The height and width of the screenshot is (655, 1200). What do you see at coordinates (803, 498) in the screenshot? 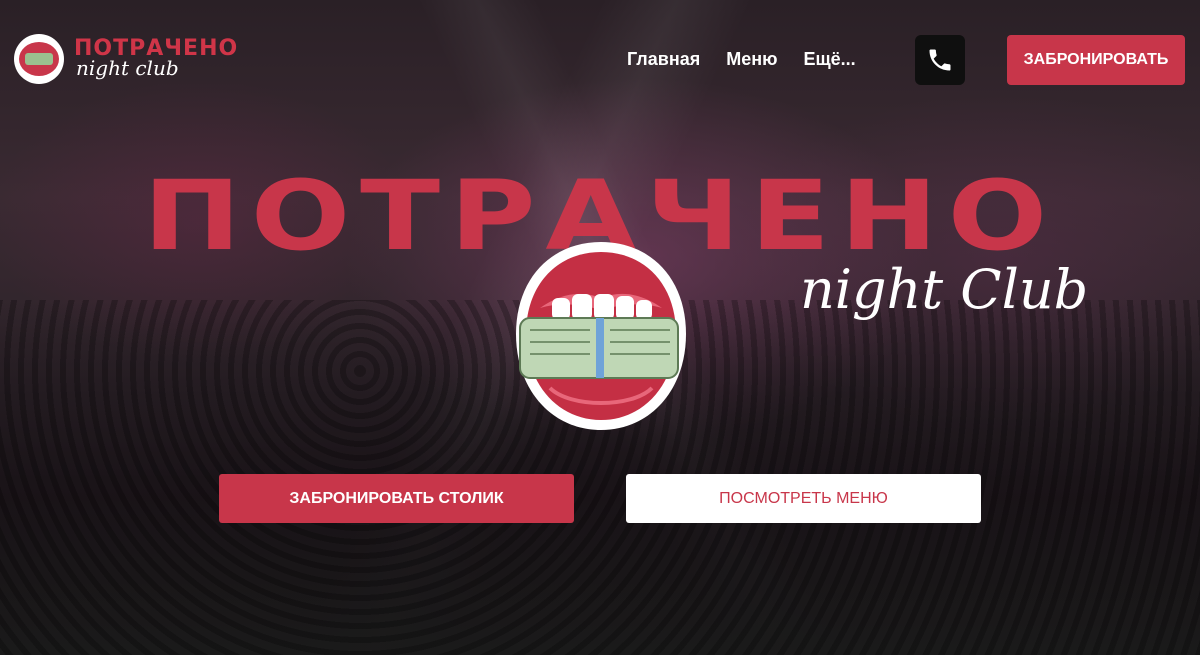
I see `view-menu-button: ПОСМОТРЕТЬ МЕНЮ` at bounding box center [803, 498].